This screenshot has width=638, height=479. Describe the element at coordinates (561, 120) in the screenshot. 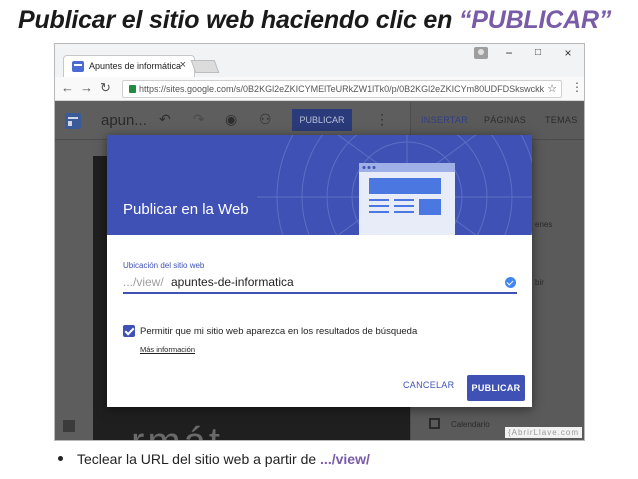

I see `tab-temas: TEMAS` at that location.